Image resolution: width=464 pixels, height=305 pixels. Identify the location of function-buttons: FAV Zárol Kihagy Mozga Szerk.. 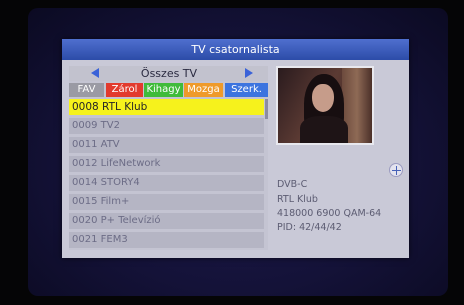
(168, 90).